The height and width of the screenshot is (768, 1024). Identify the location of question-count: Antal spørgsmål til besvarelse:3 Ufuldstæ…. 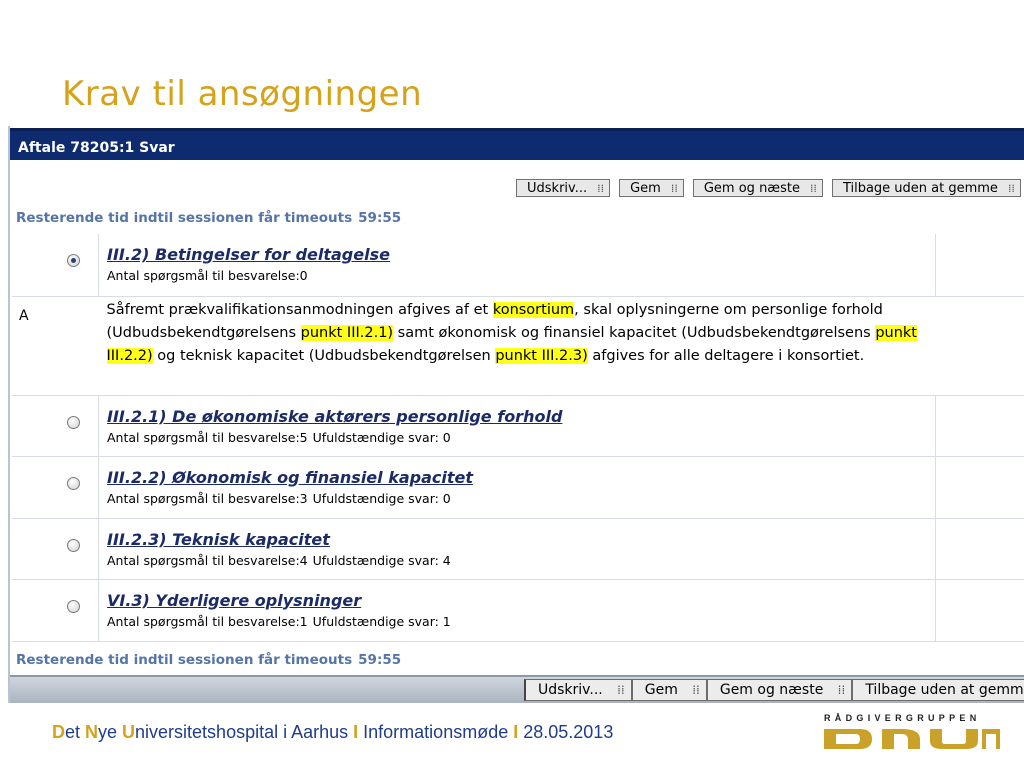
(279, 498).